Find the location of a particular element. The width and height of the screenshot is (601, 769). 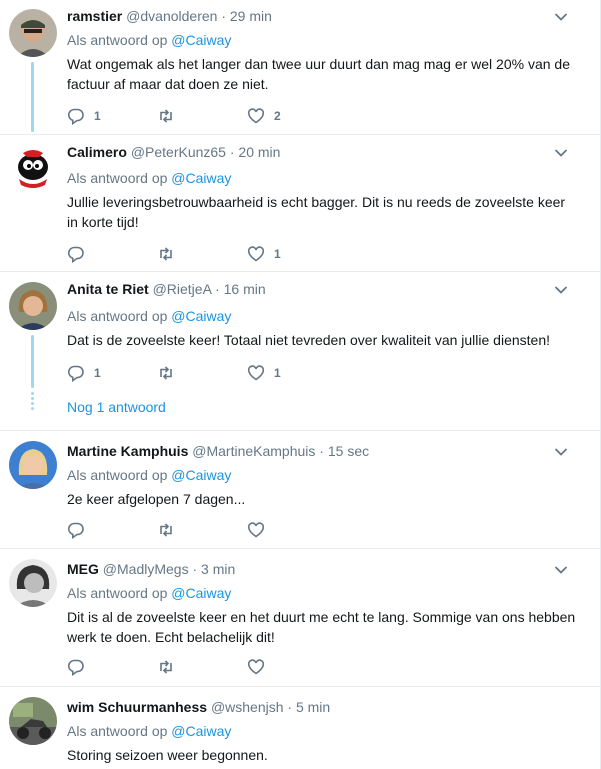

user-handle: @MadlyMegs is located at coordinates (146, 569).